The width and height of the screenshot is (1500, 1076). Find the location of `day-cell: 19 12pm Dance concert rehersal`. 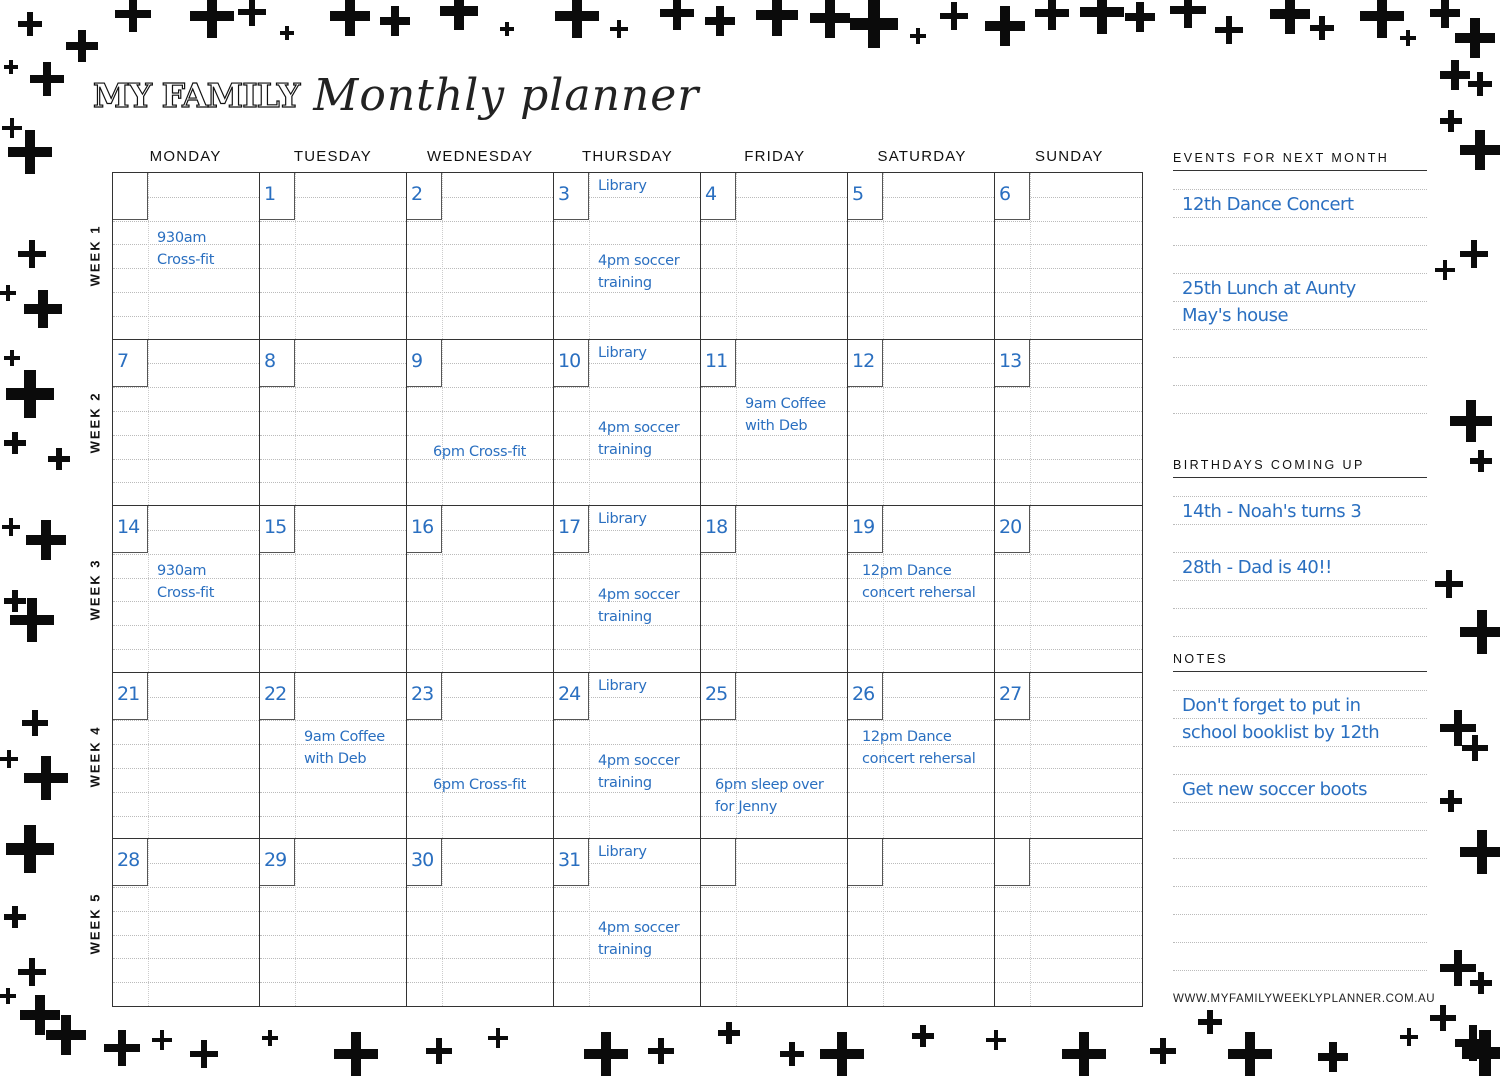

day-cell: 19 12pm Dance concert rehersal is located at coordinates (921, 589).